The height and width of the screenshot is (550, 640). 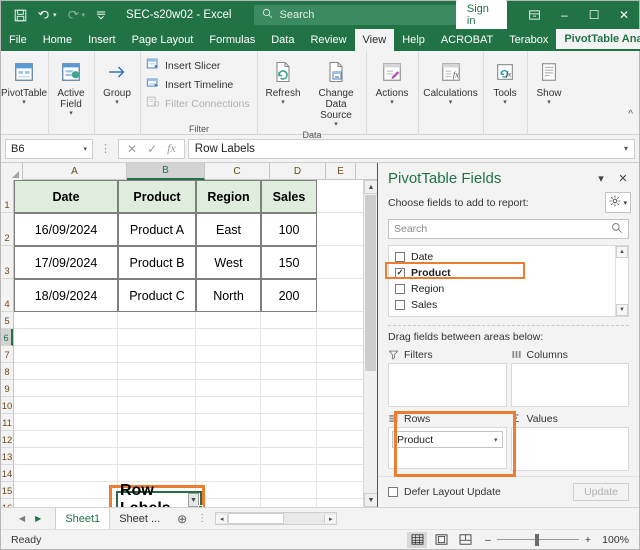 I want to click on insert-timeline-button: Insert Timeline, so click(x=189, y=84).